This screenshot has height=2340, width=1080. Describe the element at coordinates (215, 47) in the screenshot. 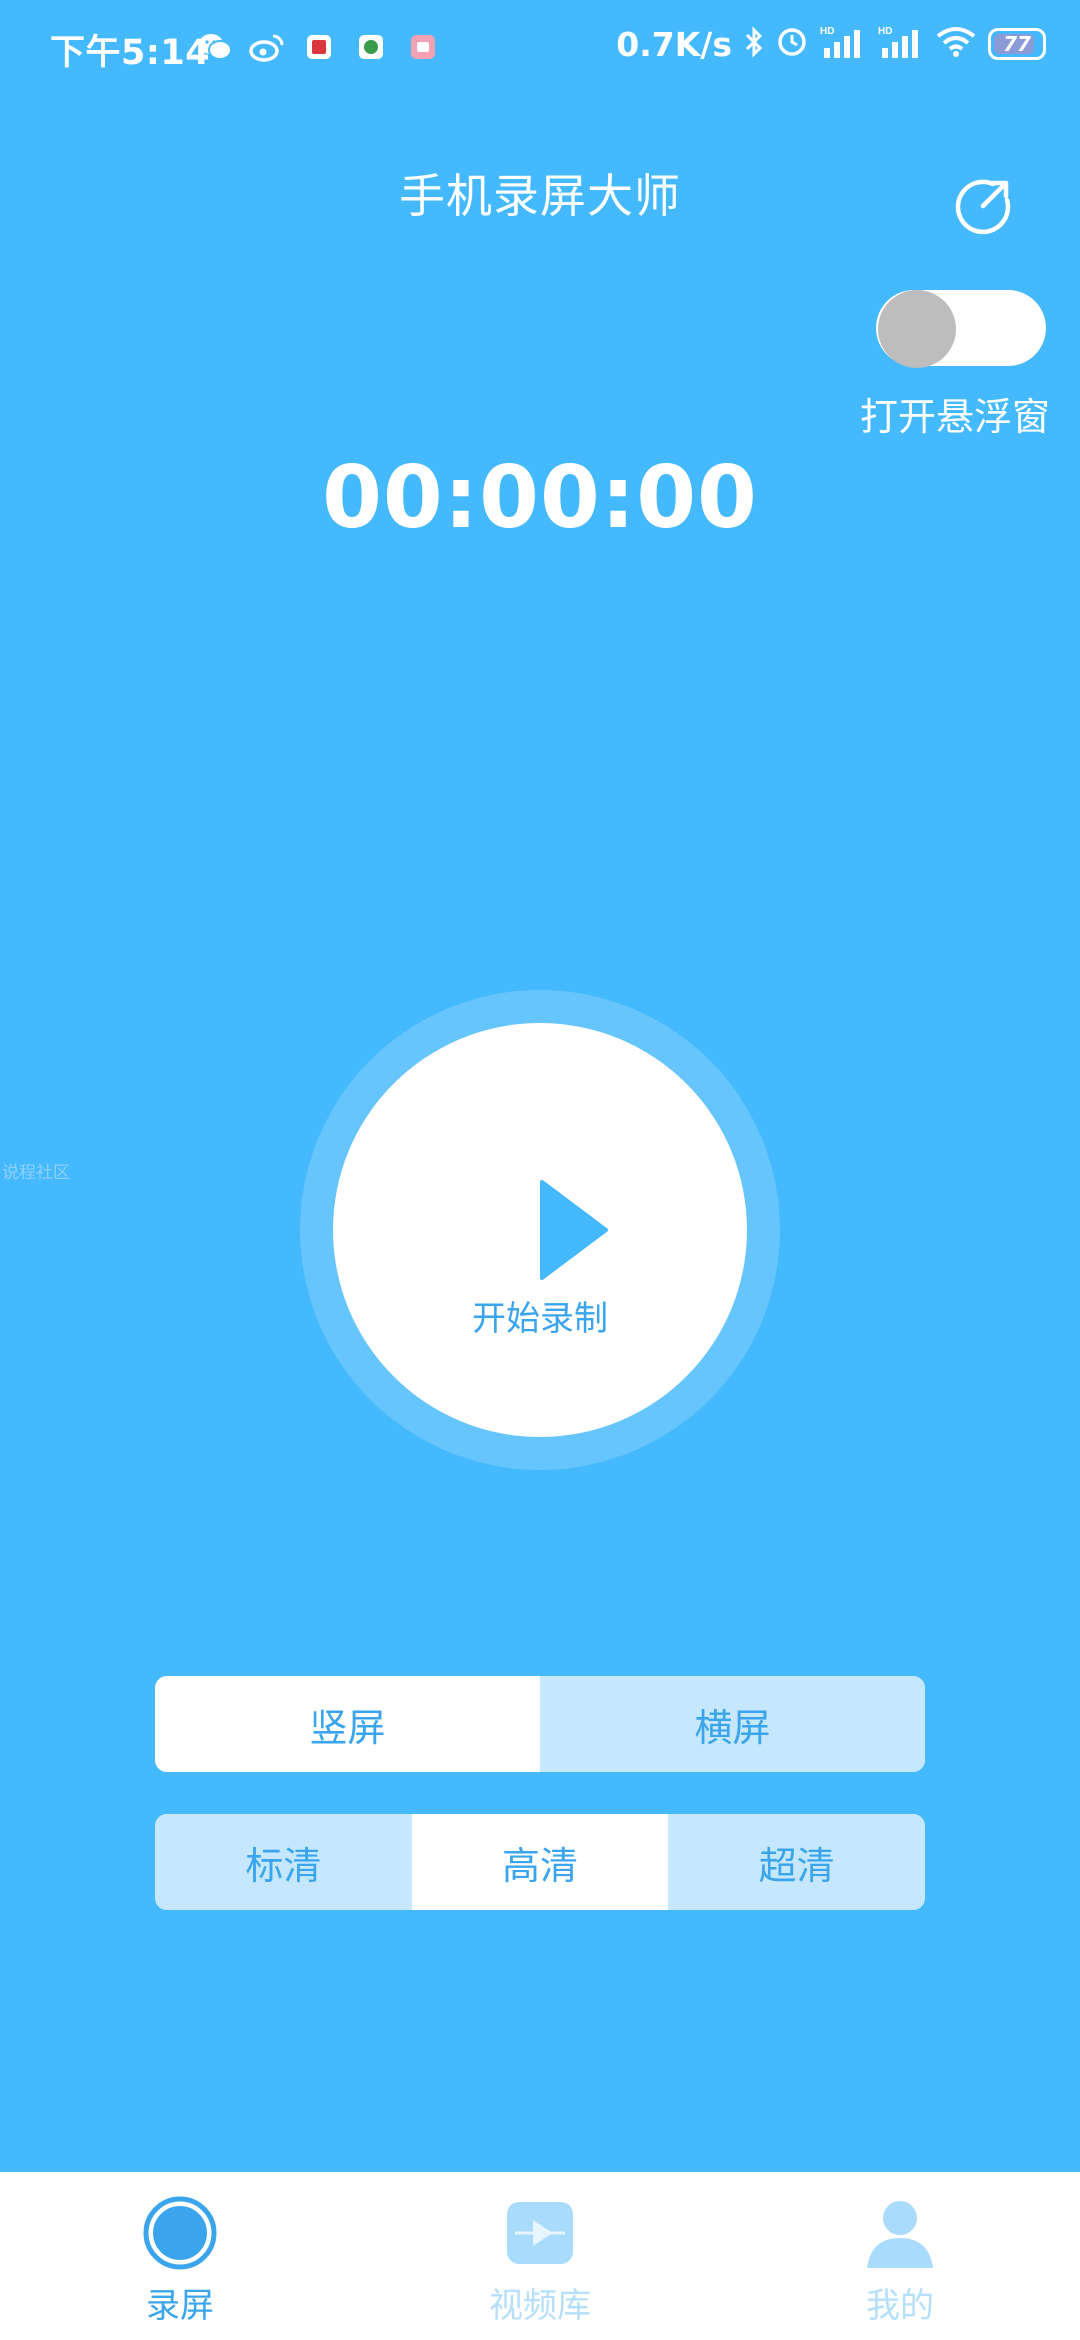

I see `wechat-icon` at that location.